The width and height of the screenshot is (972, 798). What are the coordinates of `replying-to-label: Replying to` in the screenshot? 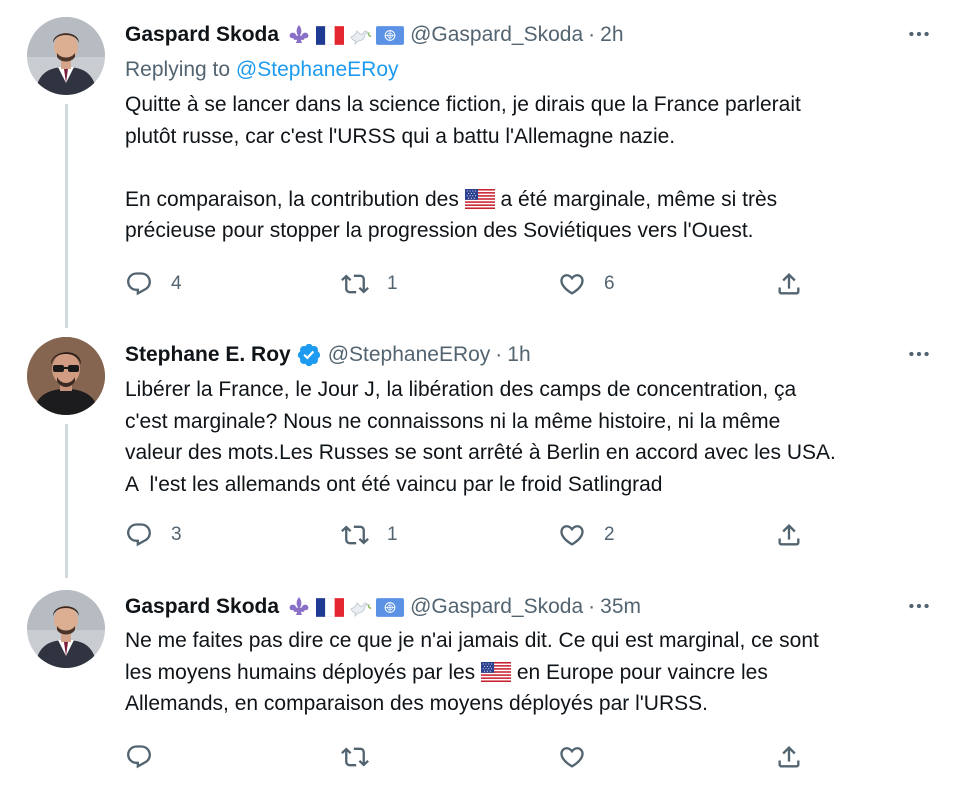 It's located at (180, 69).